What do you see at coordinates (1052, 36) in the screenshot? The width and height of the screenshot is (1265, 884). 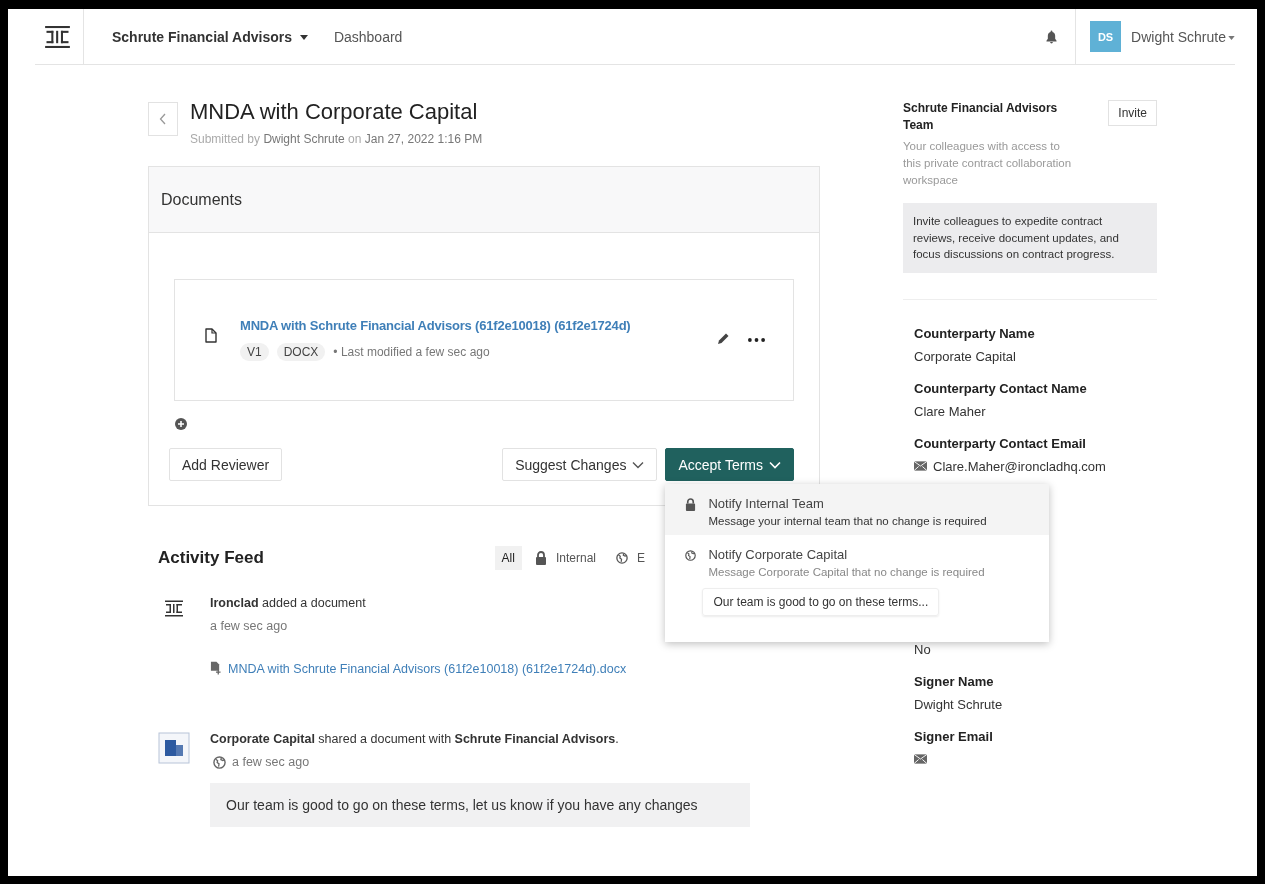 I see `bell-icon` at bounding box center [1052, 36].